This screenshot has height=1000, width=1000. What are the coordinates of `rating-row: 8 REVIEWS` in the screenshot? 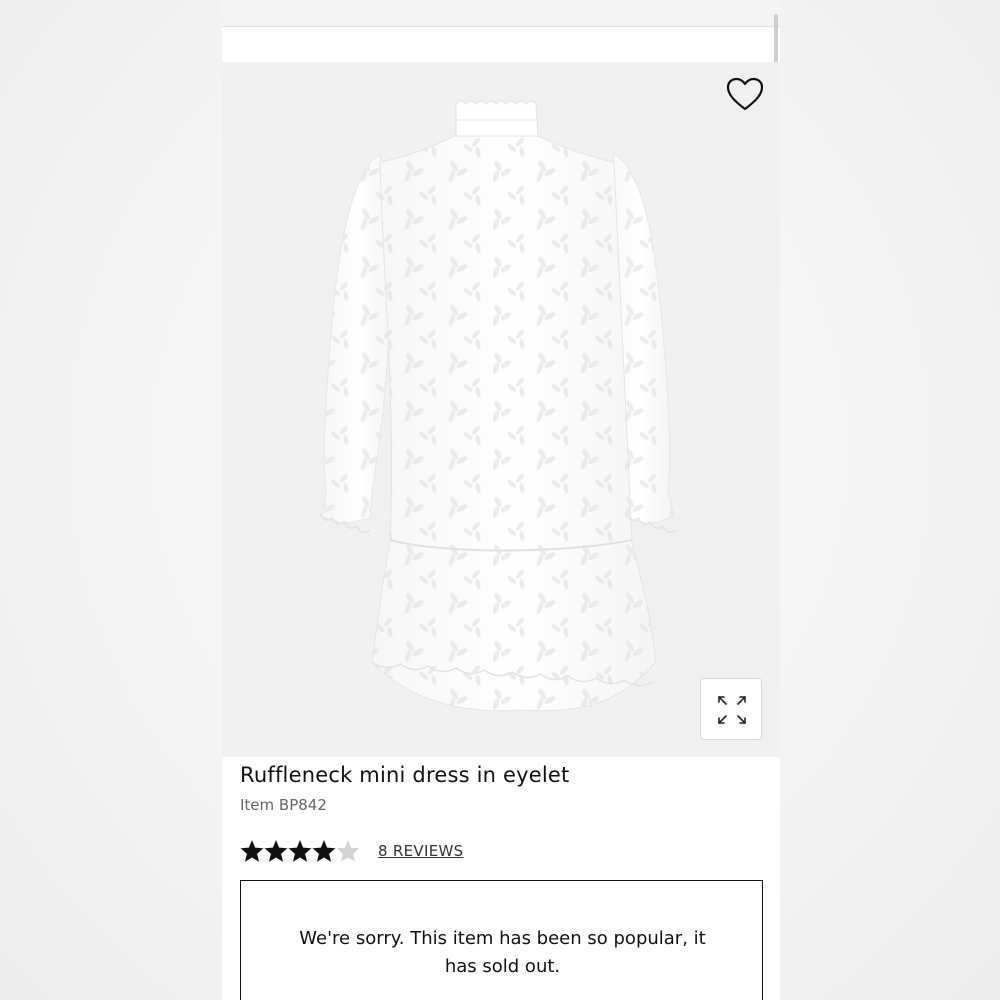 It's located at (351, 851).